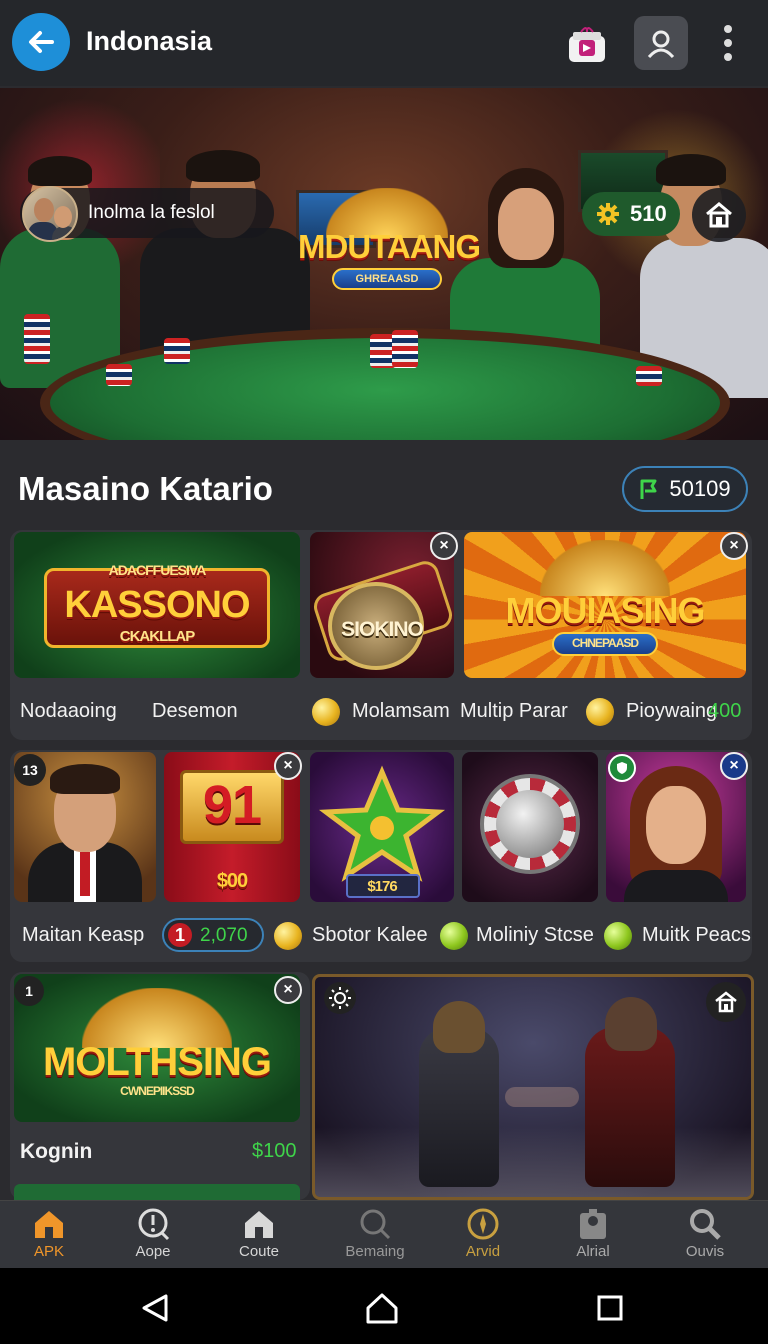  I want to click on nav-item-arvid: Arvid, so click(483, 1237).